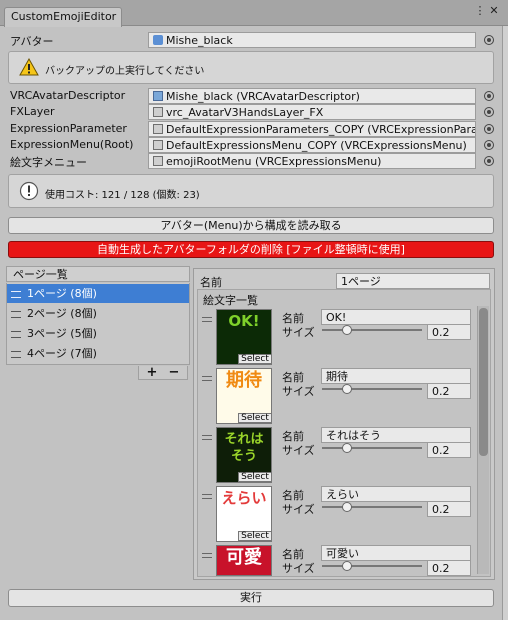 This screenshot has width=508, height=620. Describe the element at coordinates (68, 95) in the screenshot. I see `field-label-0: VRCAvatarDescriptor` at that location.